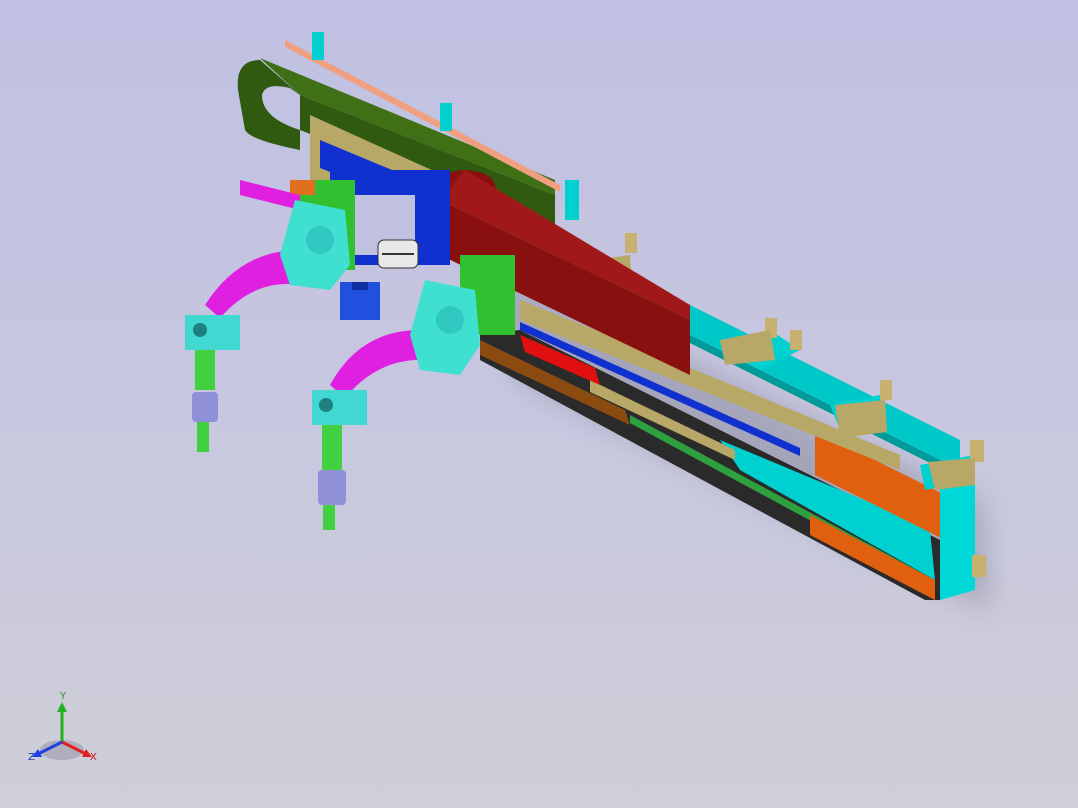 The height and width of the screenshot is (808, 1078). Describe the element at coordinates (63, 696) in the screenshot. I see `y-axis-label: Y` at that location.